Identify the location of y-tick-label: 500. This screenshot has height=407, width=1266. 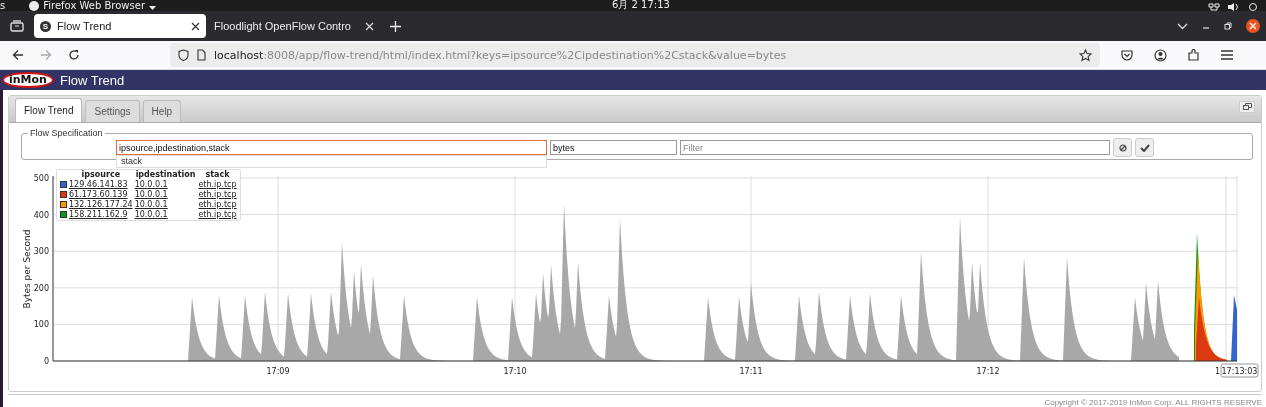
(41, 178).